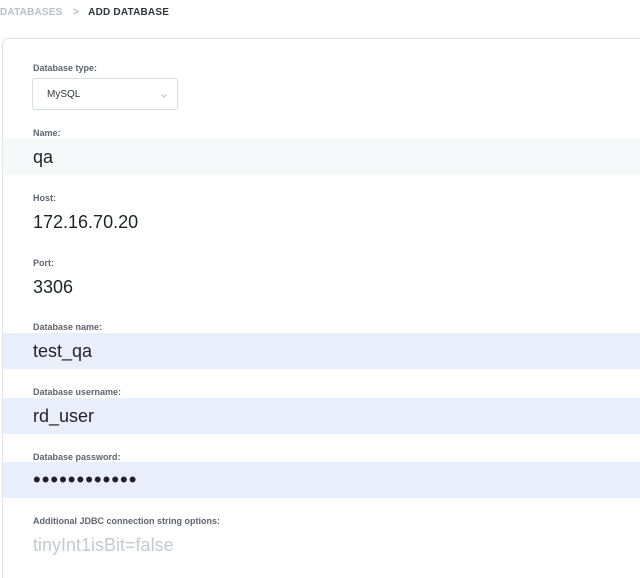 The width and height of the screenshot is (640, 578). I want to click on database-password-input: ••••••••••••, so click(321, 480).